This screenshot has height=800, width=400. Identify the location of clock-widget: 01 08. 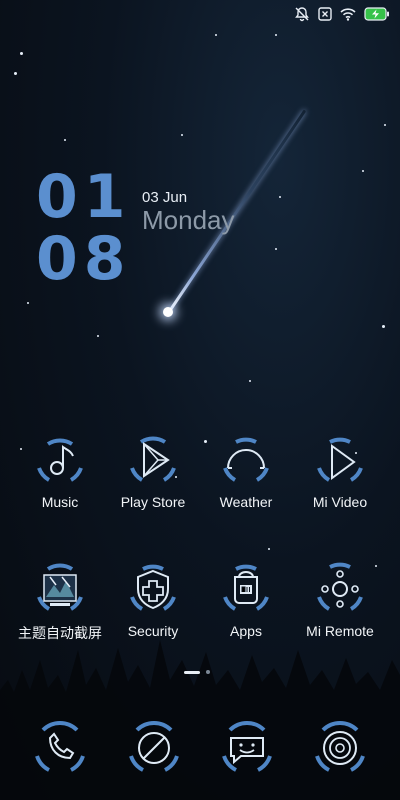
(84, 228).